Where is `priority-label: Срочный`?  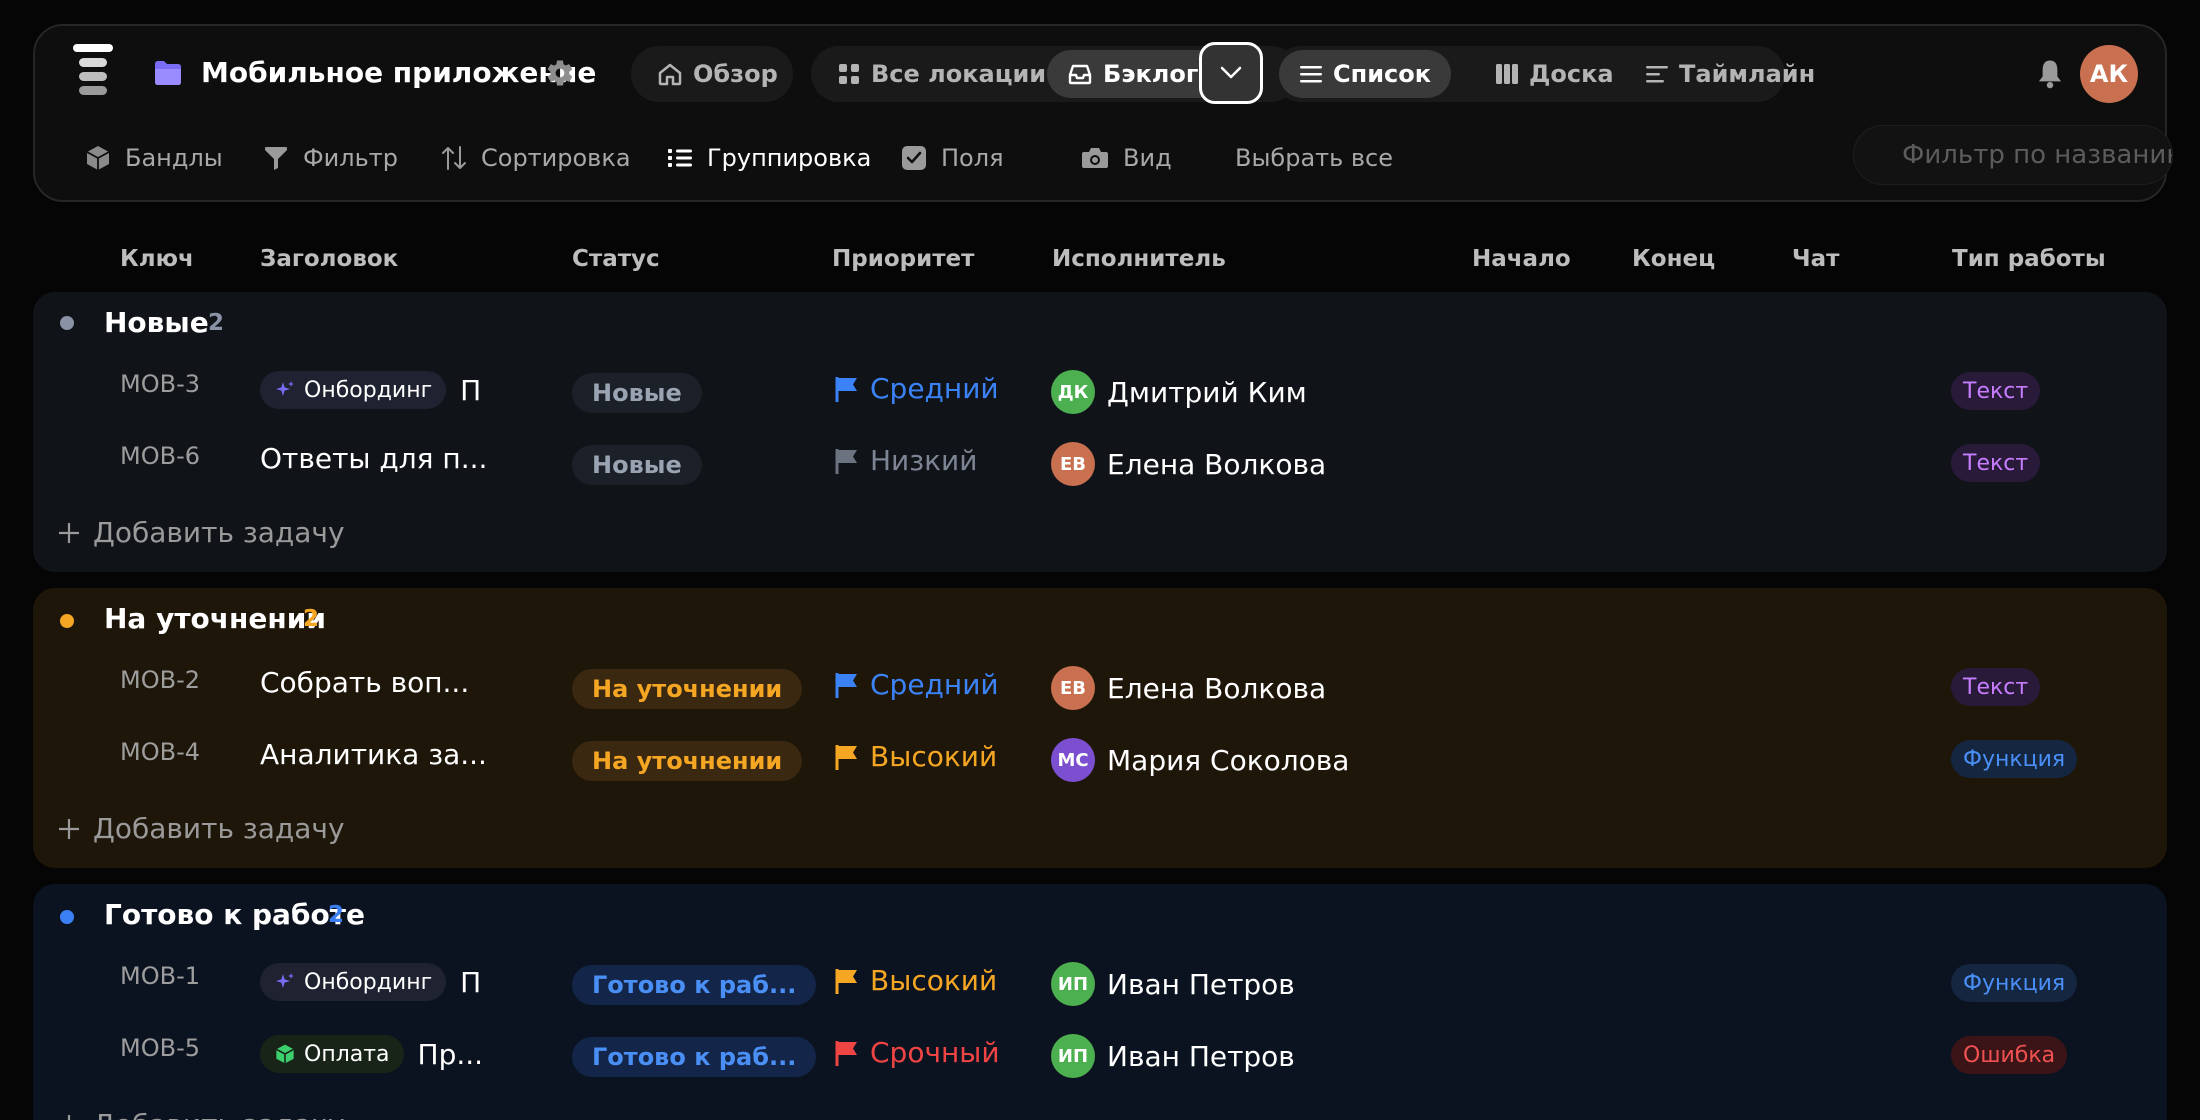 priority-label: Срочный is located at coordinates (935, 1052).